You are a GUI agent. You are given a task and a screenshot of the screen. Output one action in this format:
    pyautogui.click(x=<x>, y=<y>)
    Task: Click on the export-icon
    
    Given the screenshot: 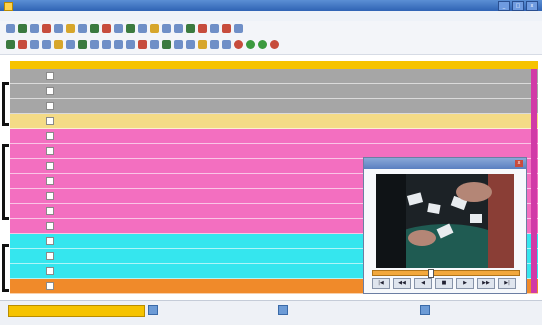 What is the action you would take?
    pyautogui.click(x=190, y=28)
    